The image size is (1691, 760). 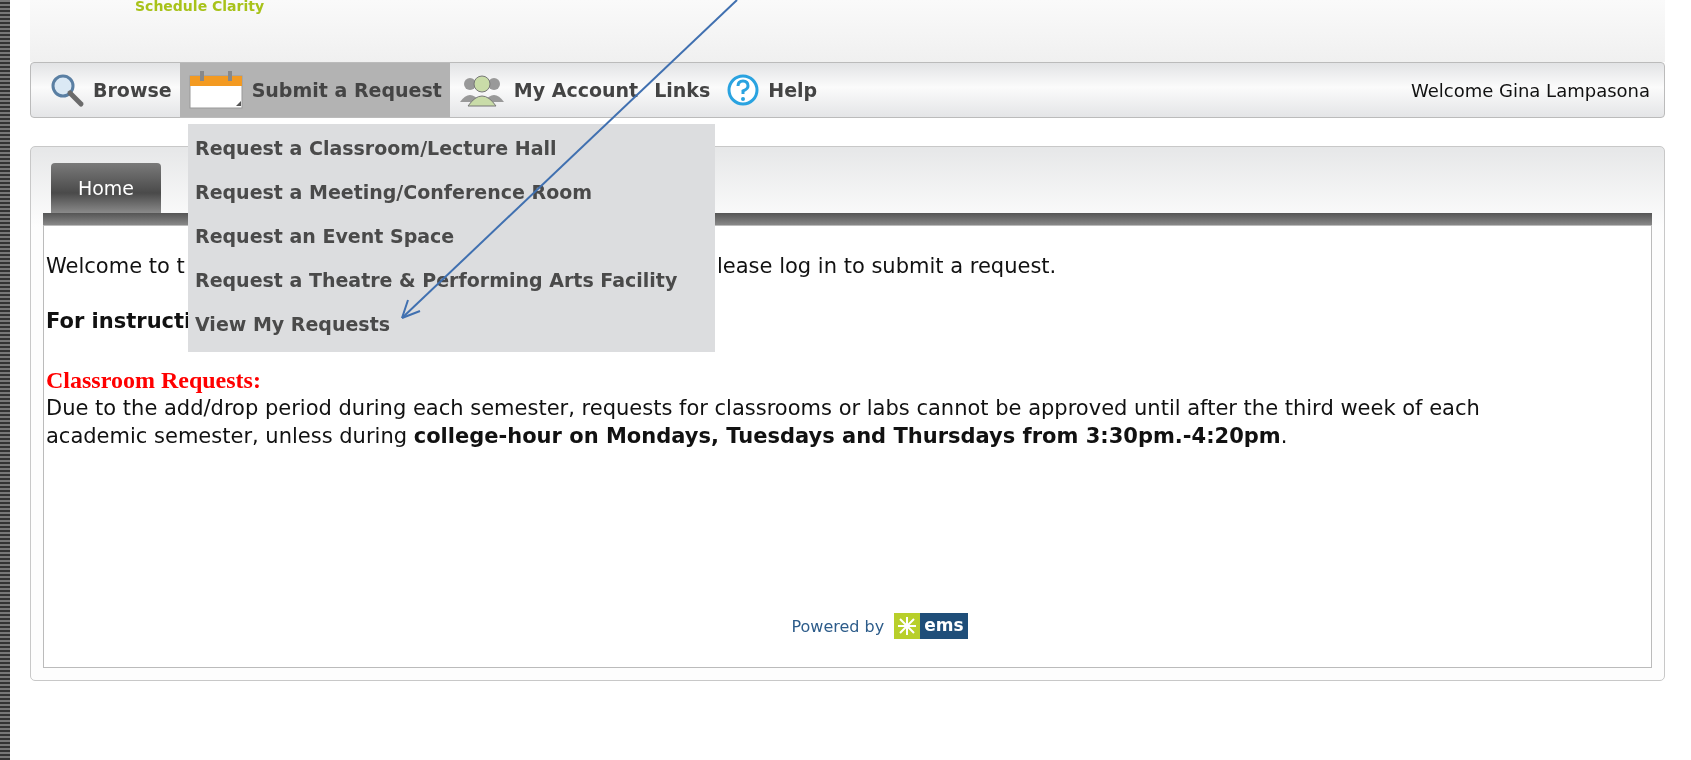 What do you see at coordinates (455, 192) in the screenshot?
I see `dropdown-menu-item: Request a Meeting/Conference Room` at bounding box center [455, 192].